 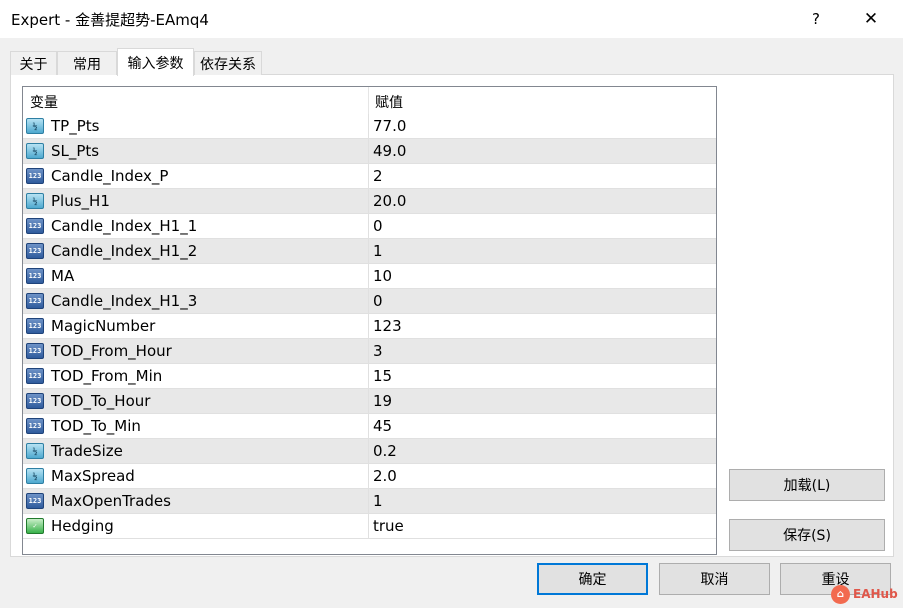 I want to click on table-row: ½ SL_Pts 49.0, so click(x=369, y=151).